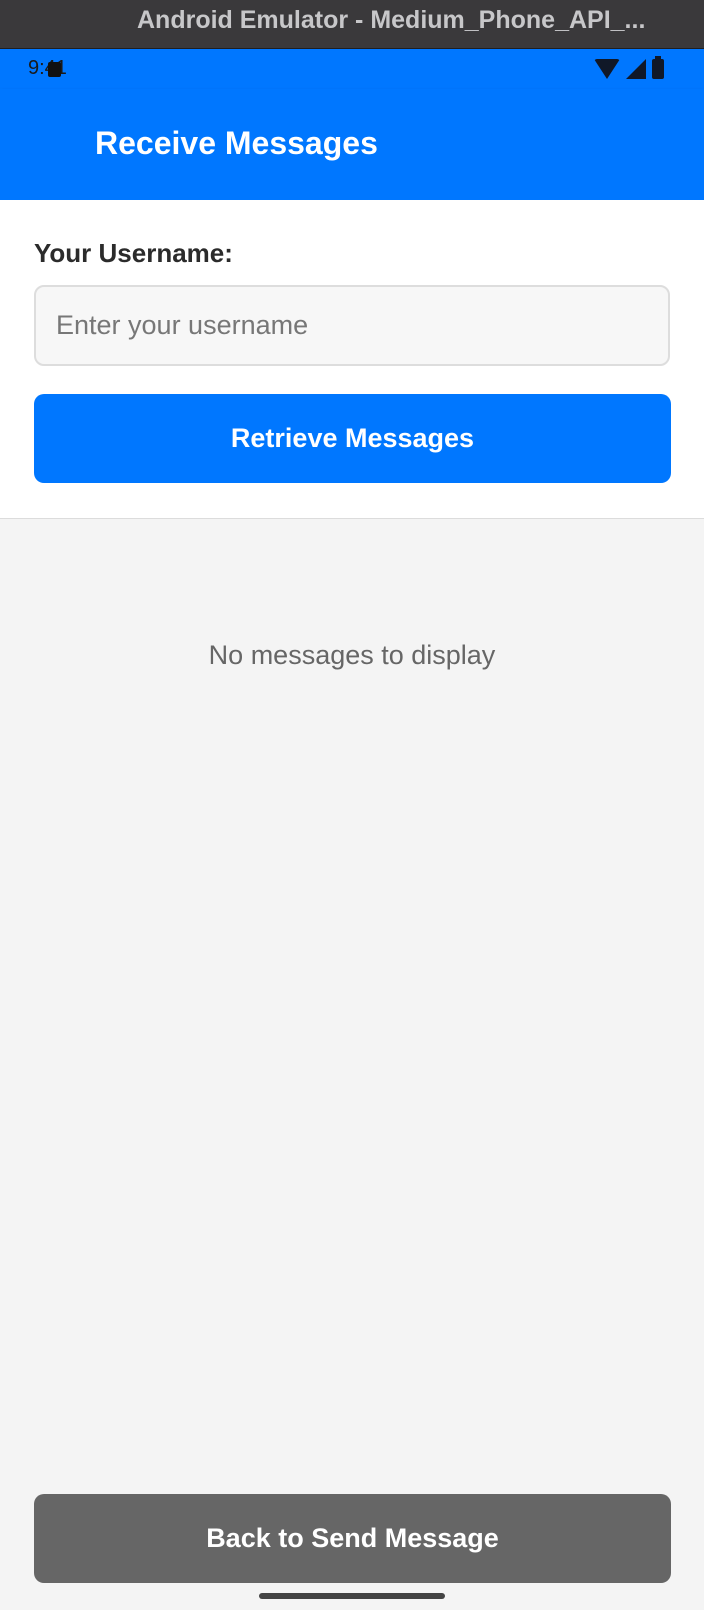 The width and height of the screenshot is (704, 1610). Describe the element at coordinates (352, 655) in the screenshot. I see `empty-state-text: No messages to display` at that location.